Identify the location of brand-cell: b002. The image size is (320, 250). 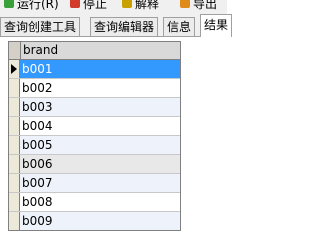
(100, 88).